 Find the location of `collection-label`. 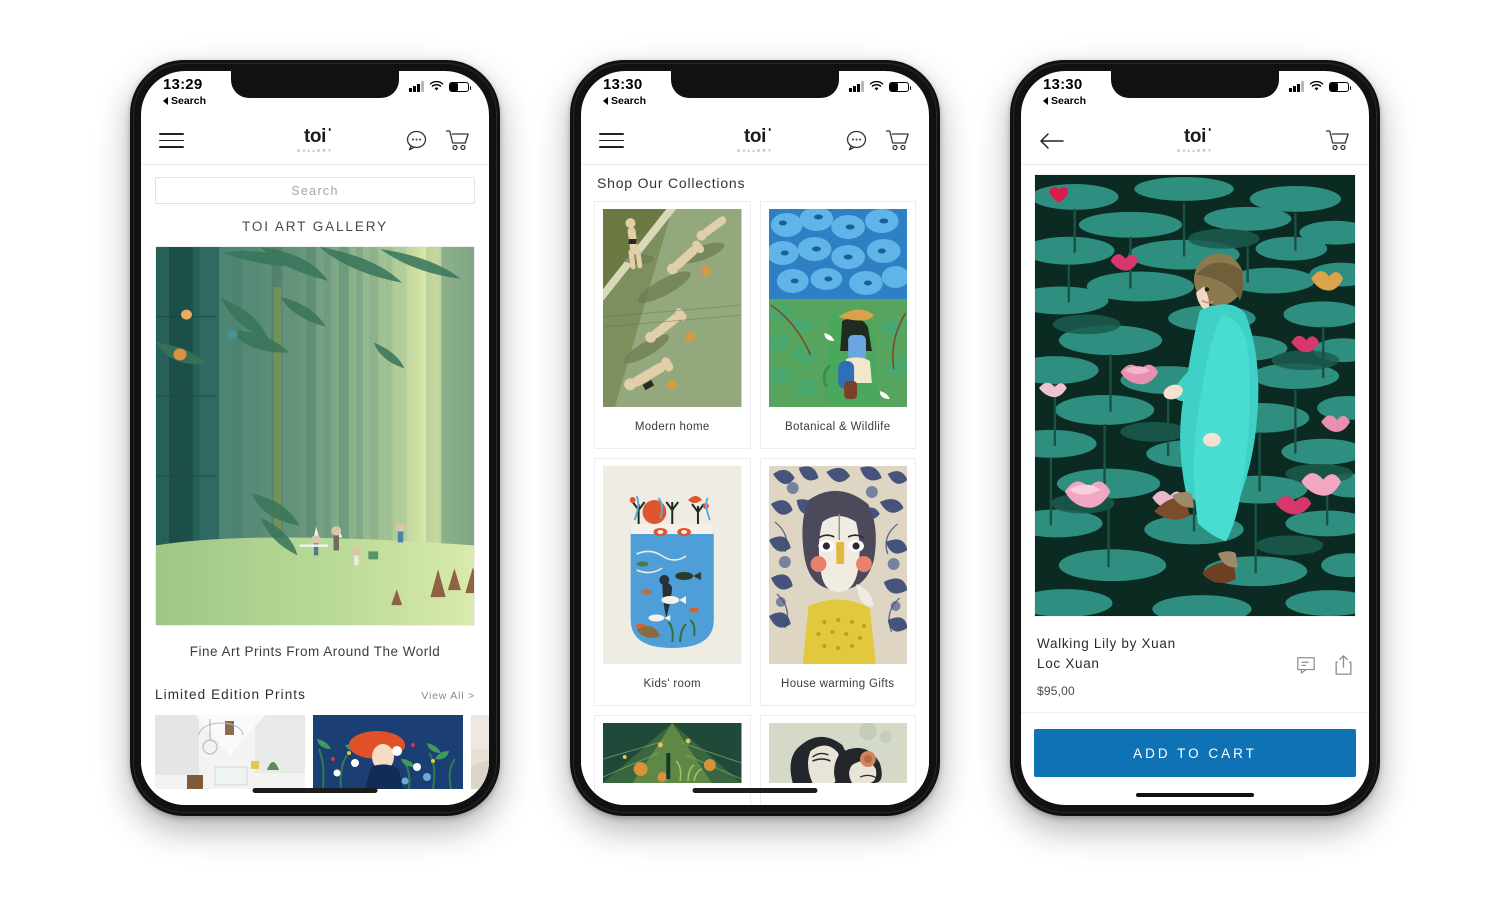

collection-label is located at coordinates (838, 794).